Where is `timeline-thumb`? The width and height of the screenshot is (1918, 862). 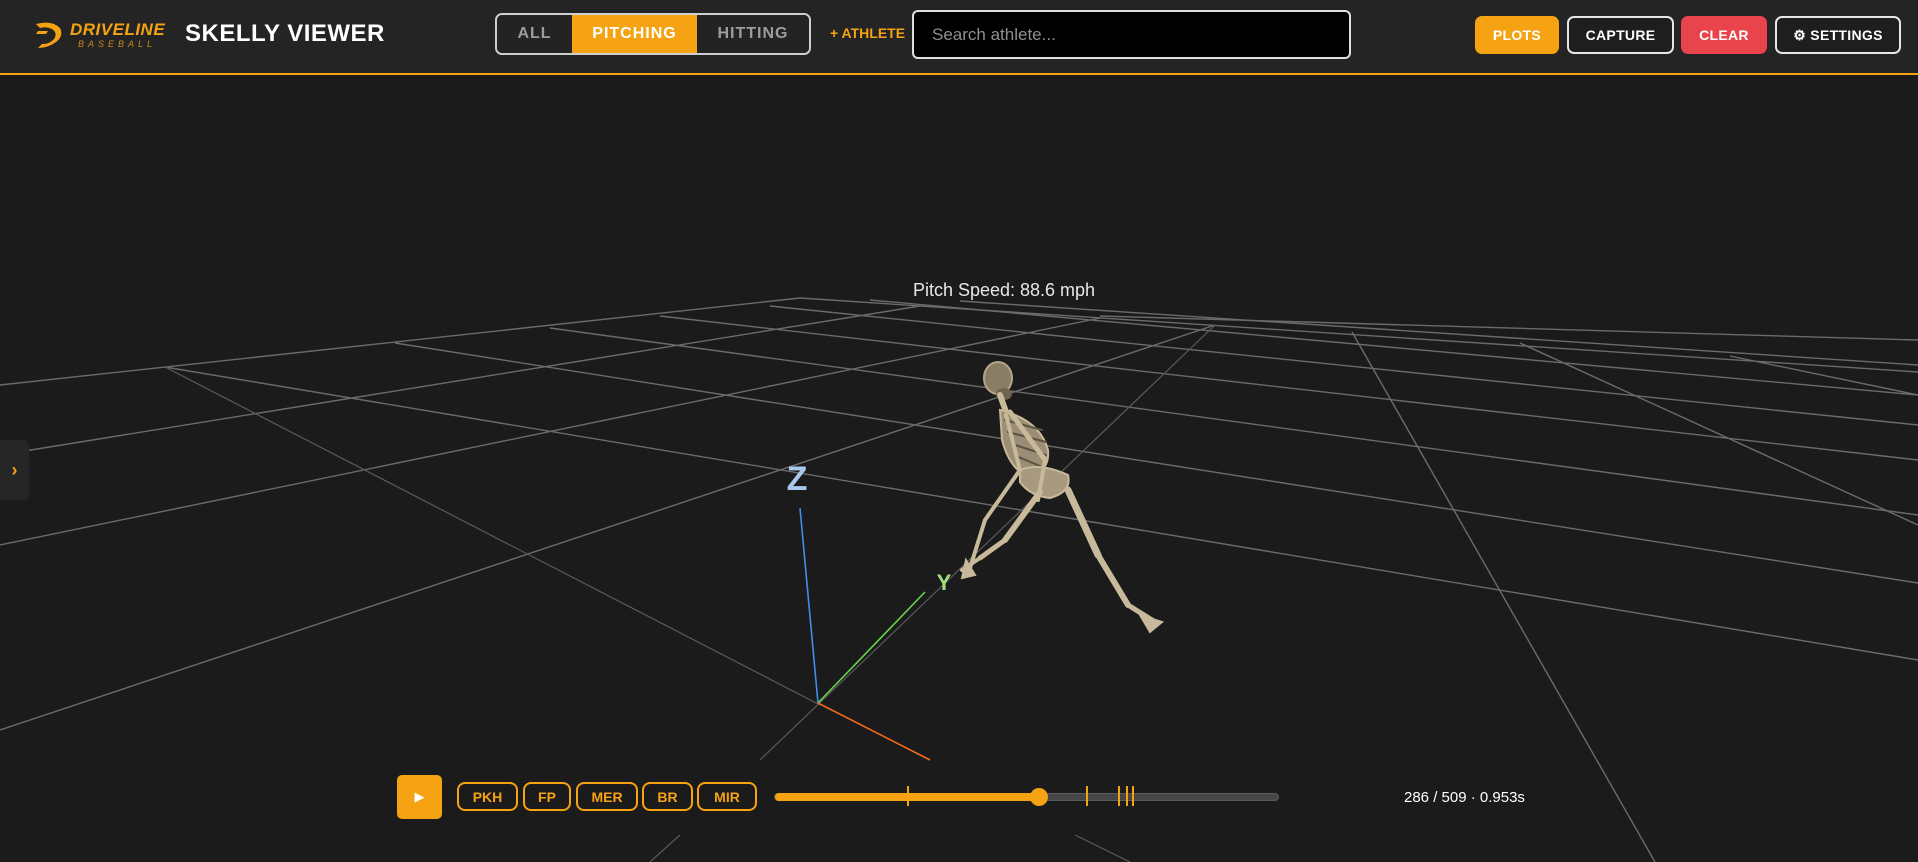 timeline-thumb is located at coordinates (1039, 797).